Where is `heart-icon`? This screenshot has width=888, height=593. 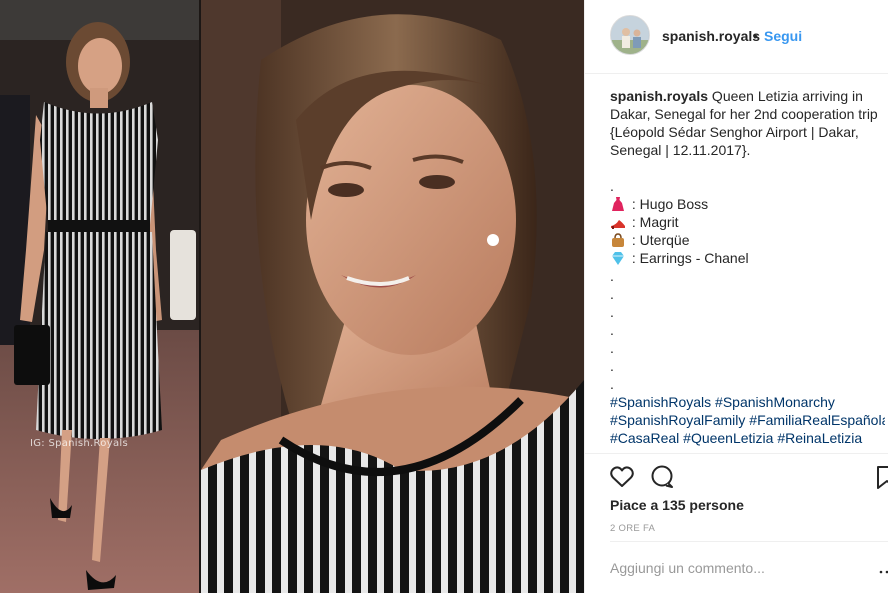
heart-icon is located at coordinates (622, 477).